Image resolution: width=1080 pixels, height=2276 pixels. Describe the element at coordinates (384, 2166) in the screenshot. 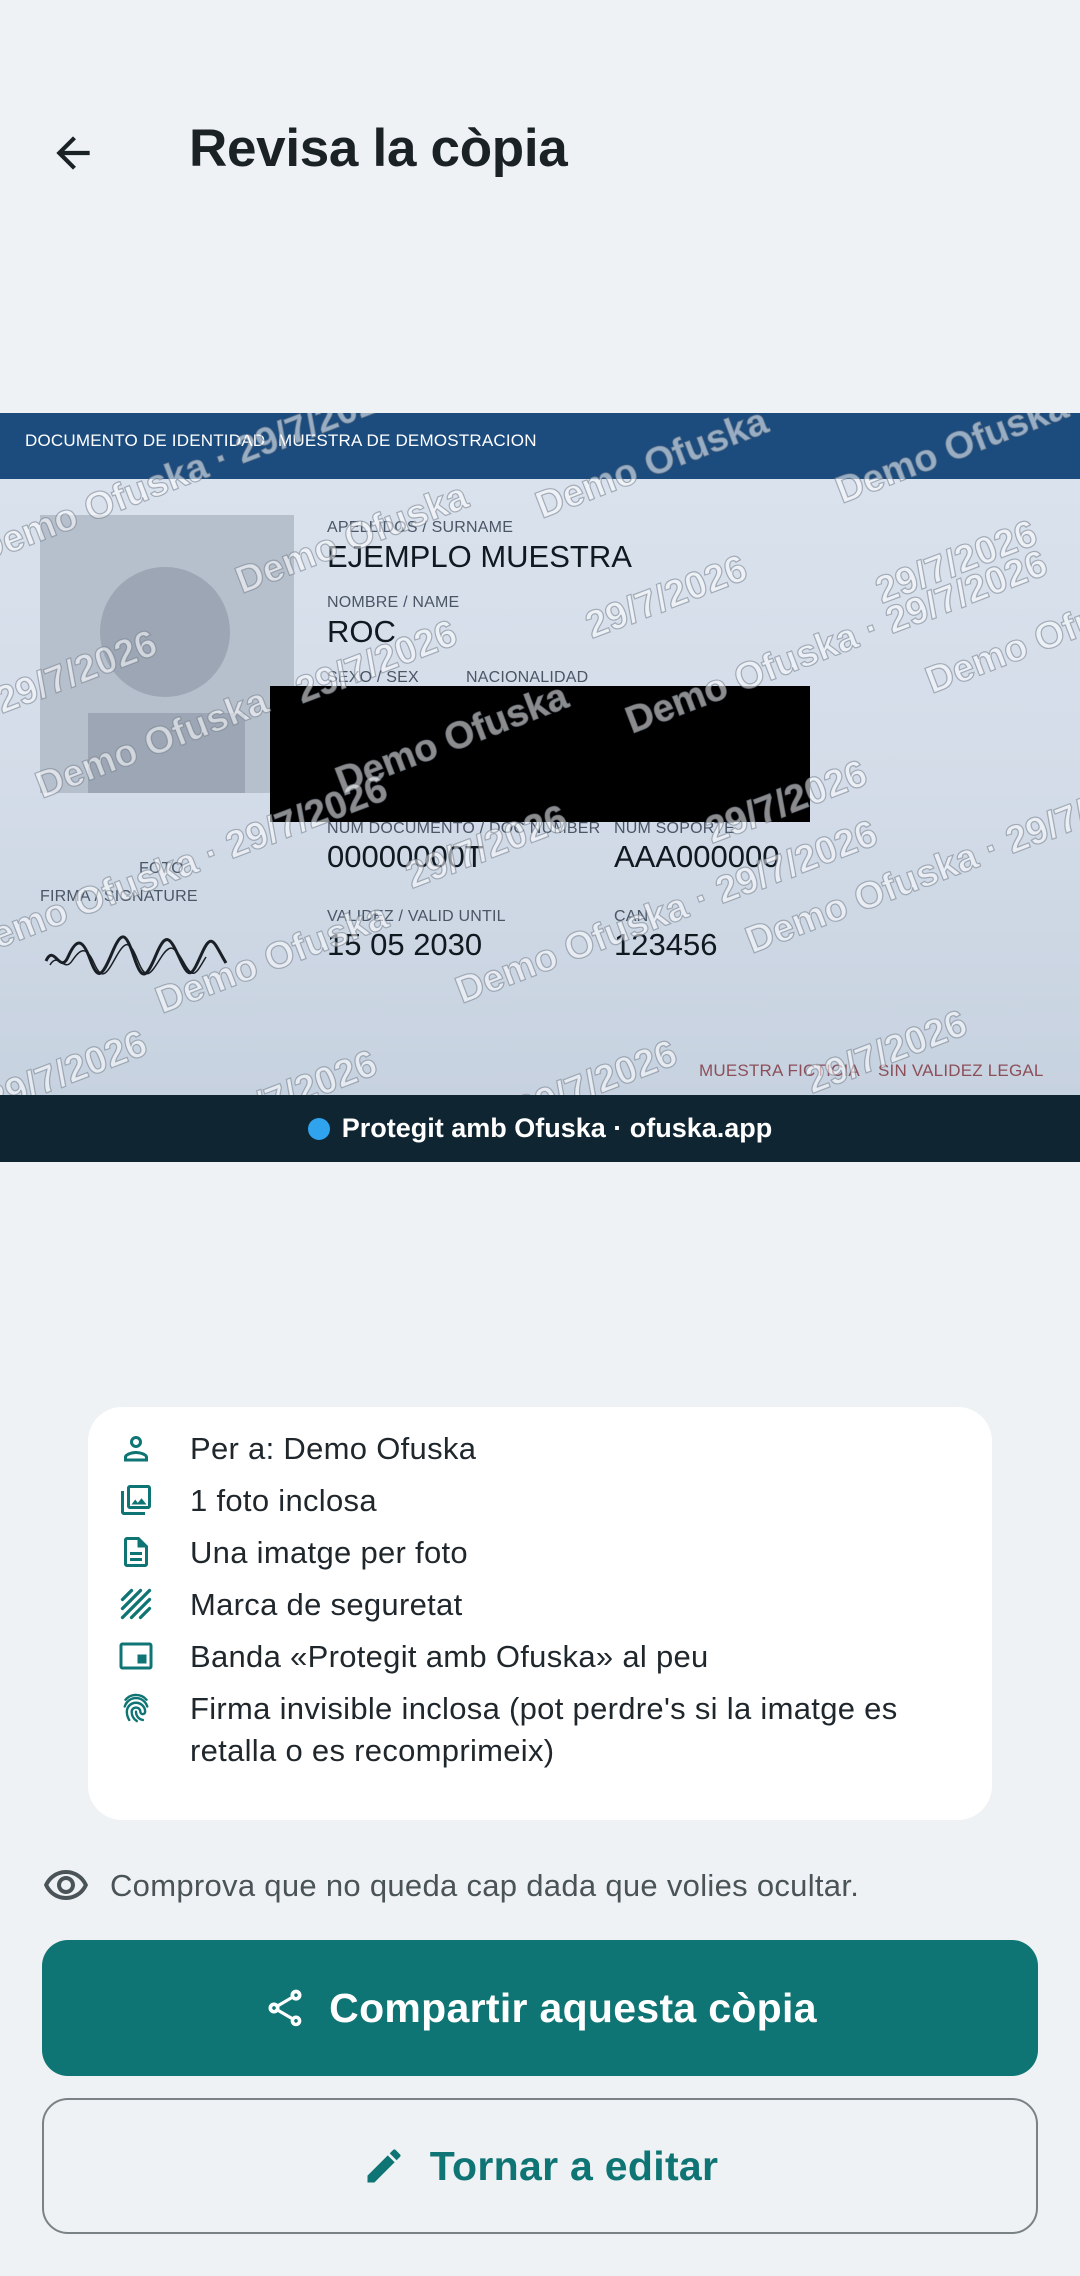

I see `pencil-icon` at that location.